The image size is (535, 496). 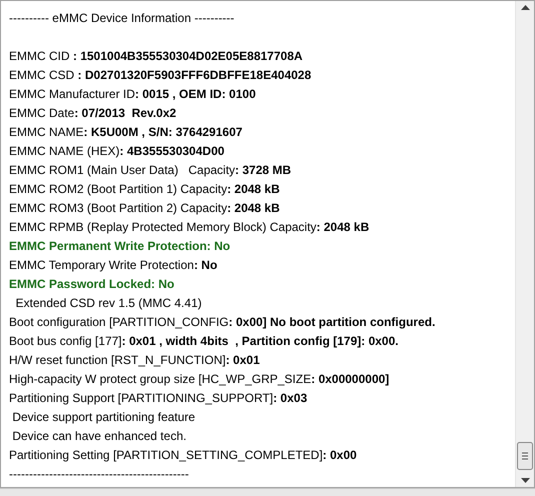 I want to click on info-line: EMMC NAME: K5U00M , S/N: 3764291607, so click(x=125, y=132).